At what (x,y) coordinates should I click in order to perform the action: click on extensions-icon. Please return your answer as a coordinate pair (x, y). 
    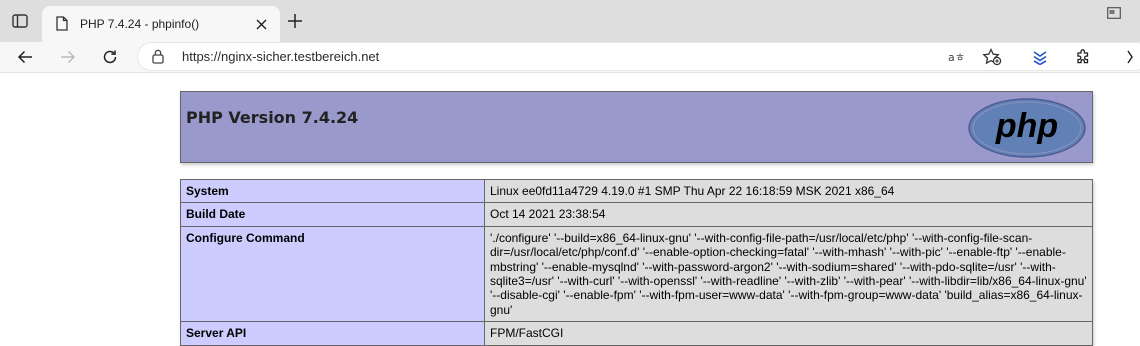
    Looking at the image, I should click on (1083, 56).